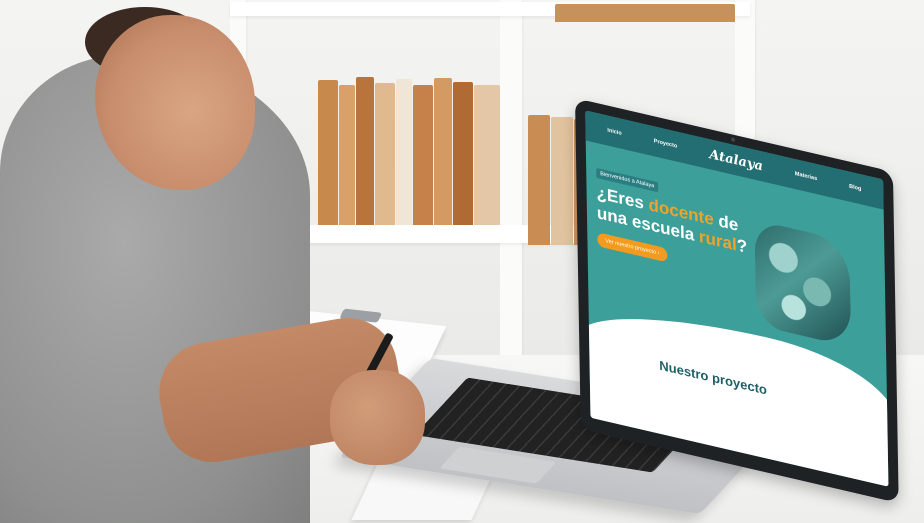 The height and width of the screenshot is (523, 924). Describe the element at coordinates (855, 188) in the screenshot. I see `nav-link-blog: Blog` at that location.